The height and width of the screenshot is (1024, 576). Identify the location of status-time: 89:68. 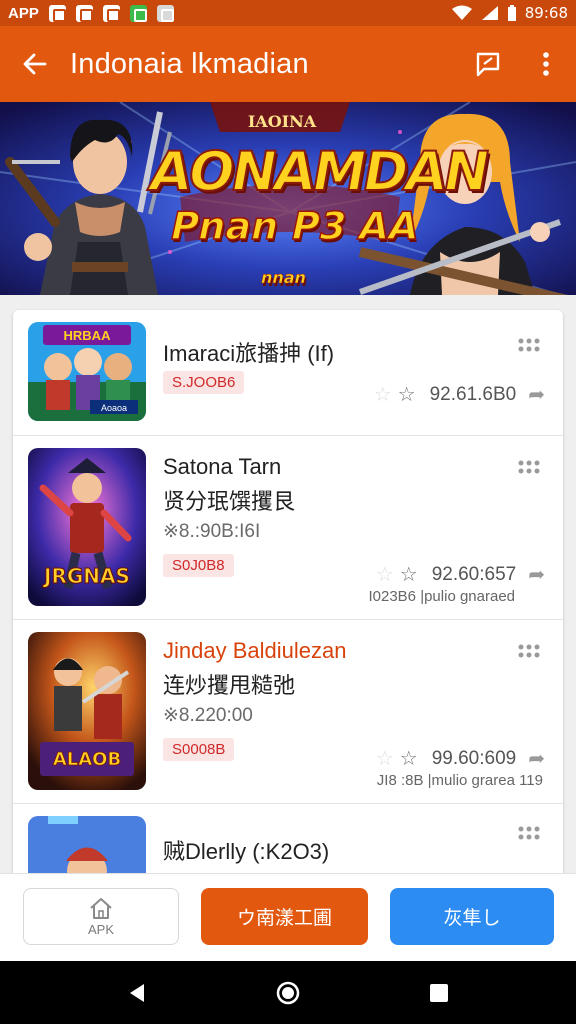
(546, 13).